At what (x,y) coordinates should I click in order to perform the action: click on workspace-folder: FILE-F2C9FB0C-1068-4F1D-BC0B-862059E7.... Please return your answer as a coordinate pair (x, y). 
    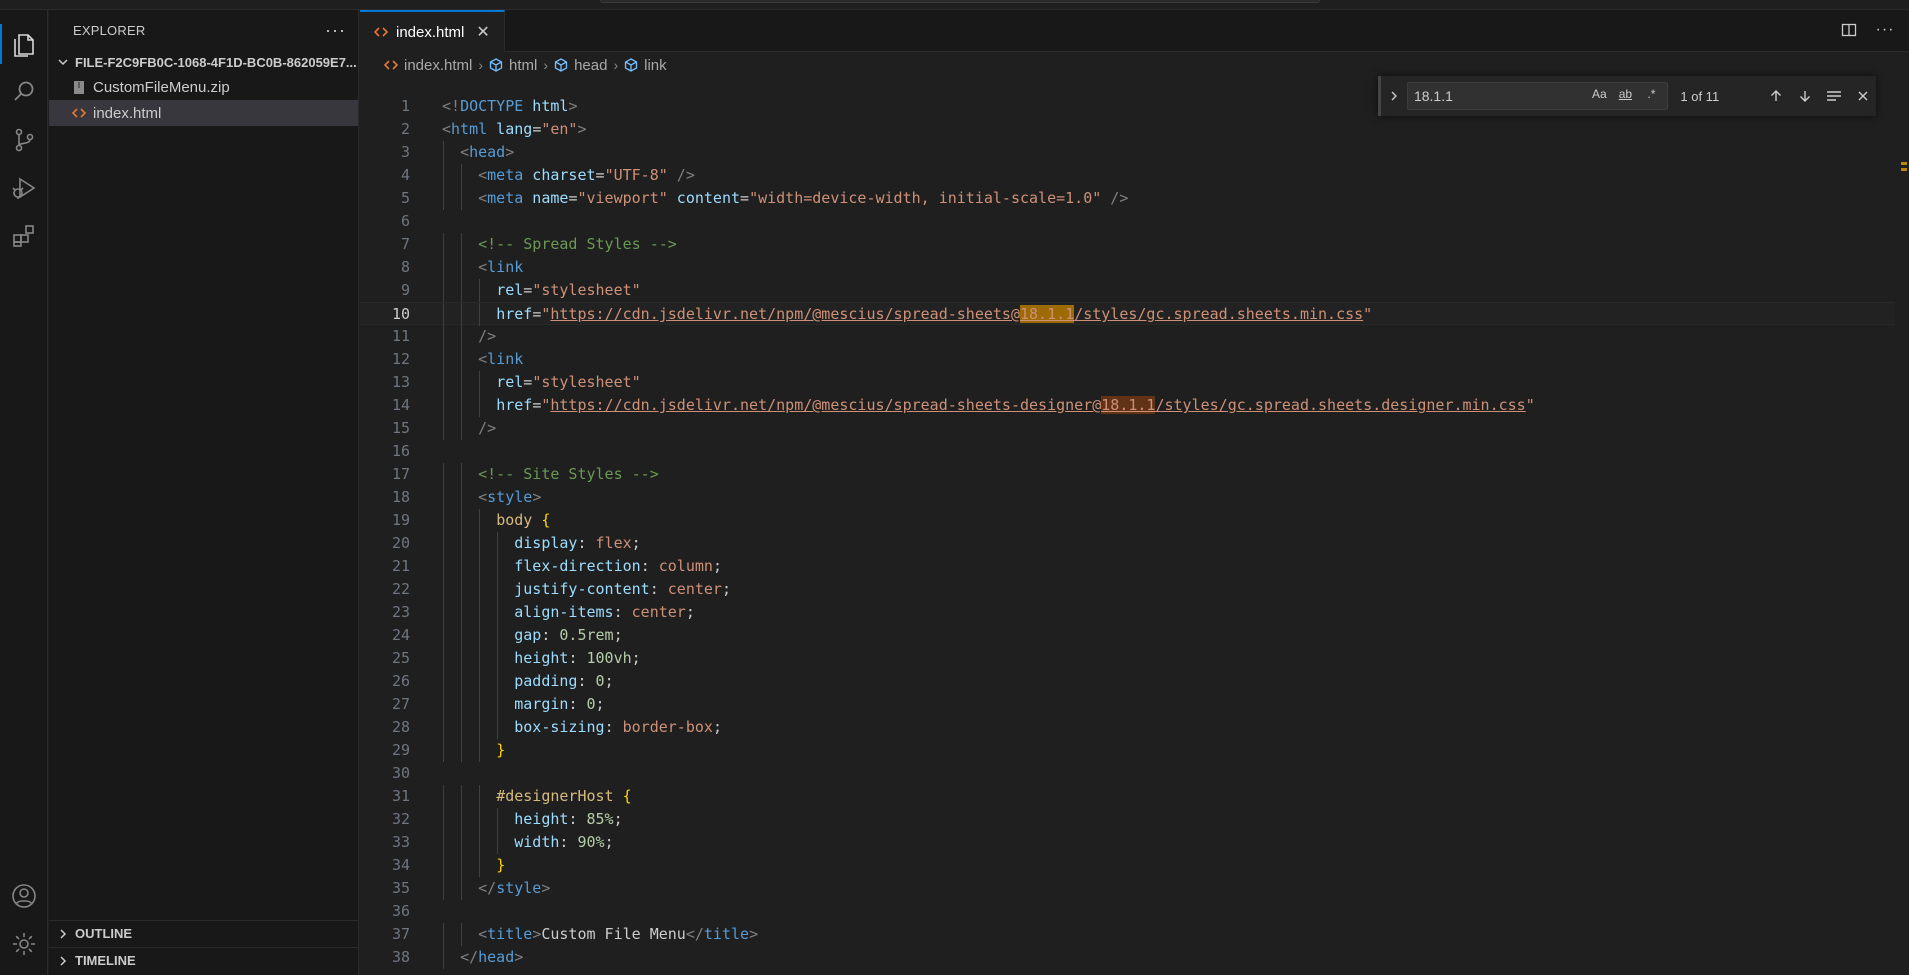
    Looking at the image, I should click on (203, 62).